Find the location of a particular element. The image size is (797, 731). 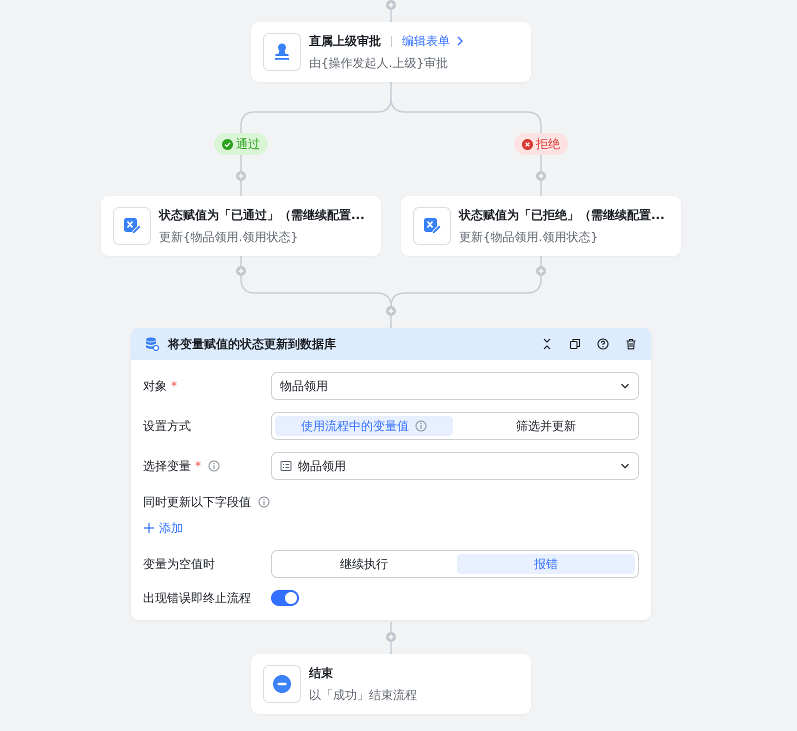

assign-node-card: 状态赋值为「已通过」（需继续配置... 更新{物品领用.领用状态} is located at coordinates (241, 226).